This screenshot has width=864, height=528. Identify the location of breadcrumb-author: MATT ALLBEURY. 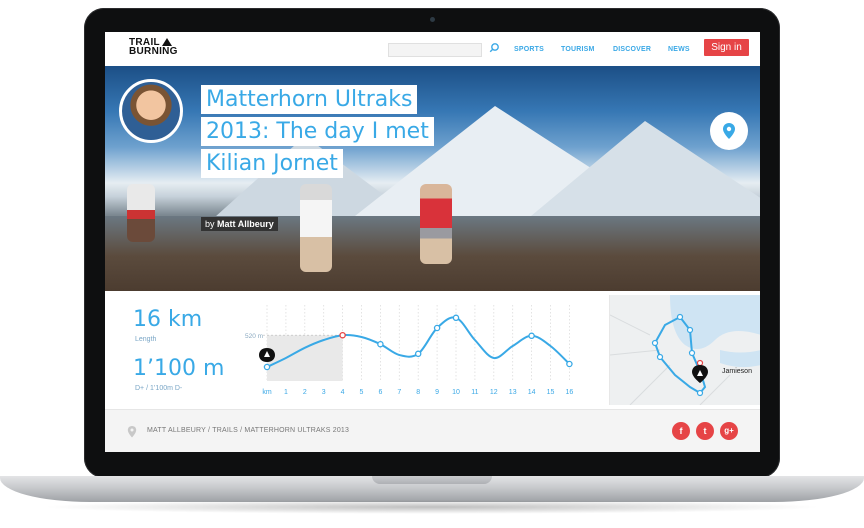
(176, 430).